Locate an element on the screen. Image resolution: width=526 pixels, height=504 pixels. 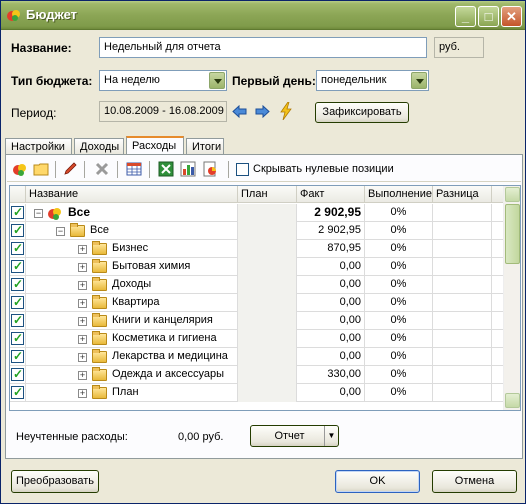
report-icon is located at coordinates (210, 169).